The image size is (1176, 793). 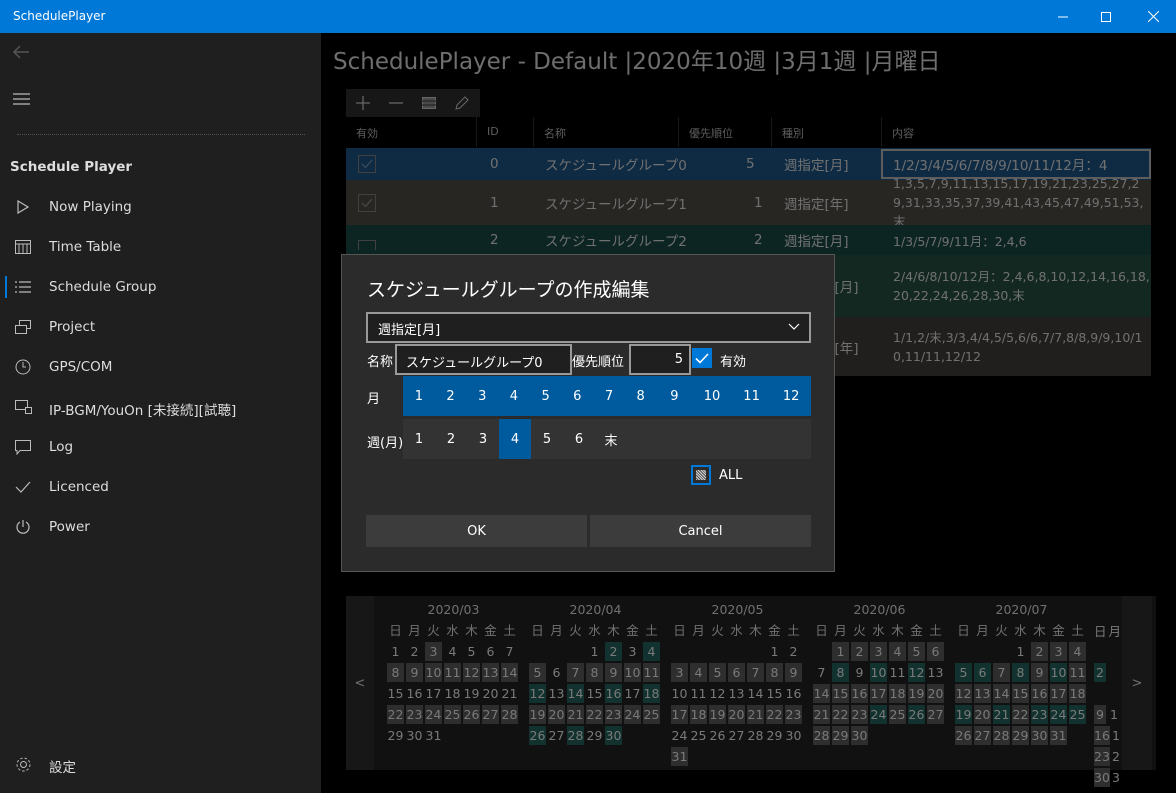 I want to click on indeterminate-icon, so click(x=701, y=475).